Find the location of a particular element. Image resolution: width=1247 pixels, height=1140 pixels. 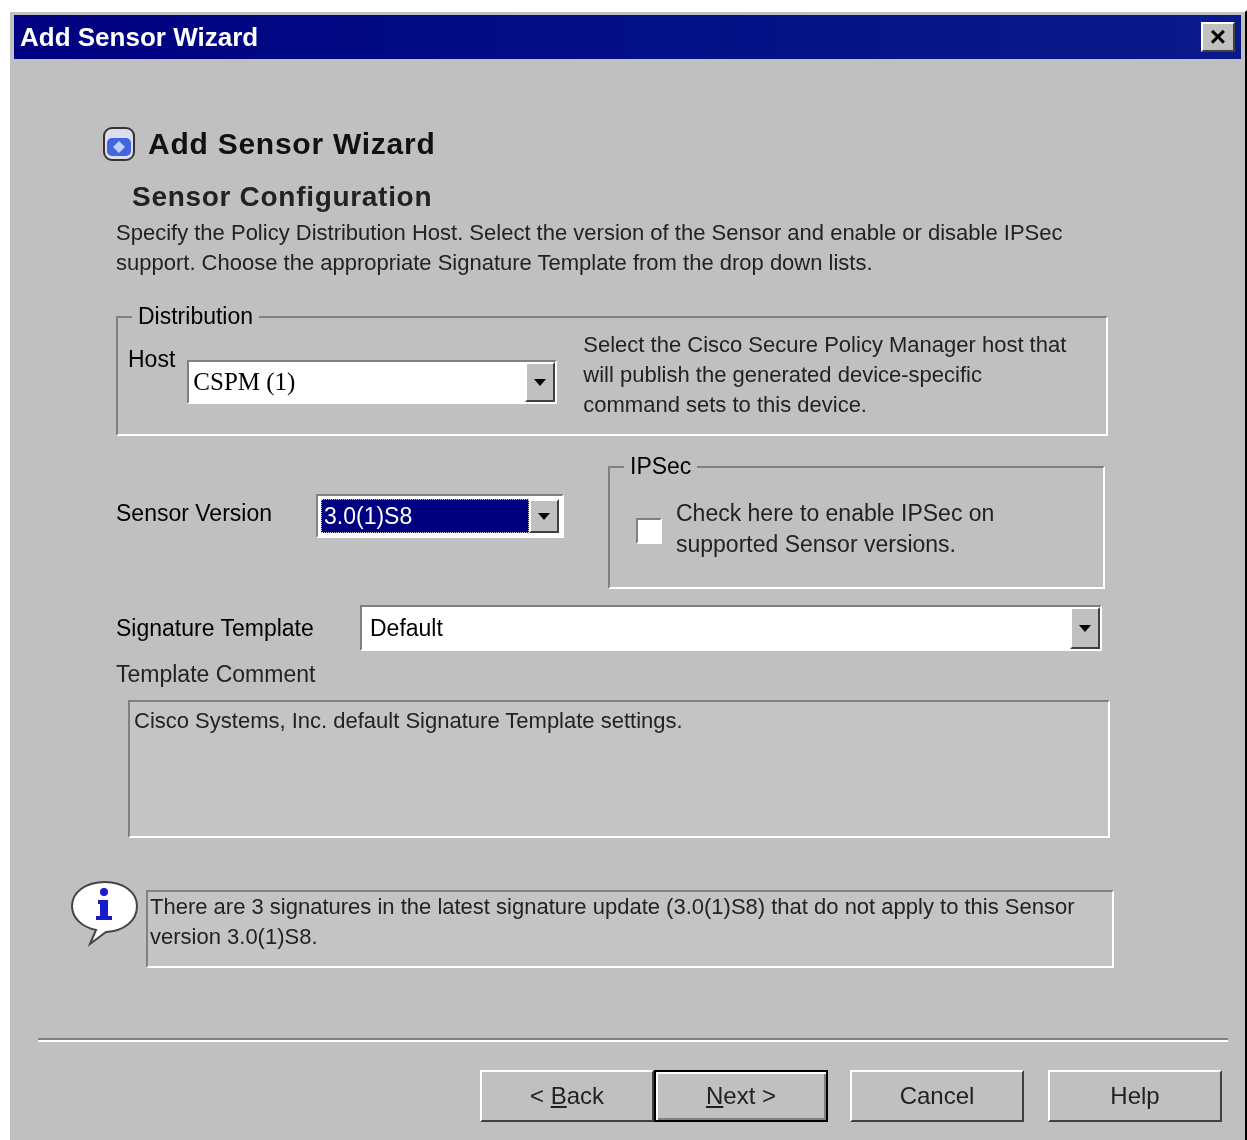

description-text: Specify the Policy Distribution Host. Select the version of the Sensor and enable or disable IPSec support. Choose the appropriate Signature Template from the drop down lists. is located at coordinates (590, 248).